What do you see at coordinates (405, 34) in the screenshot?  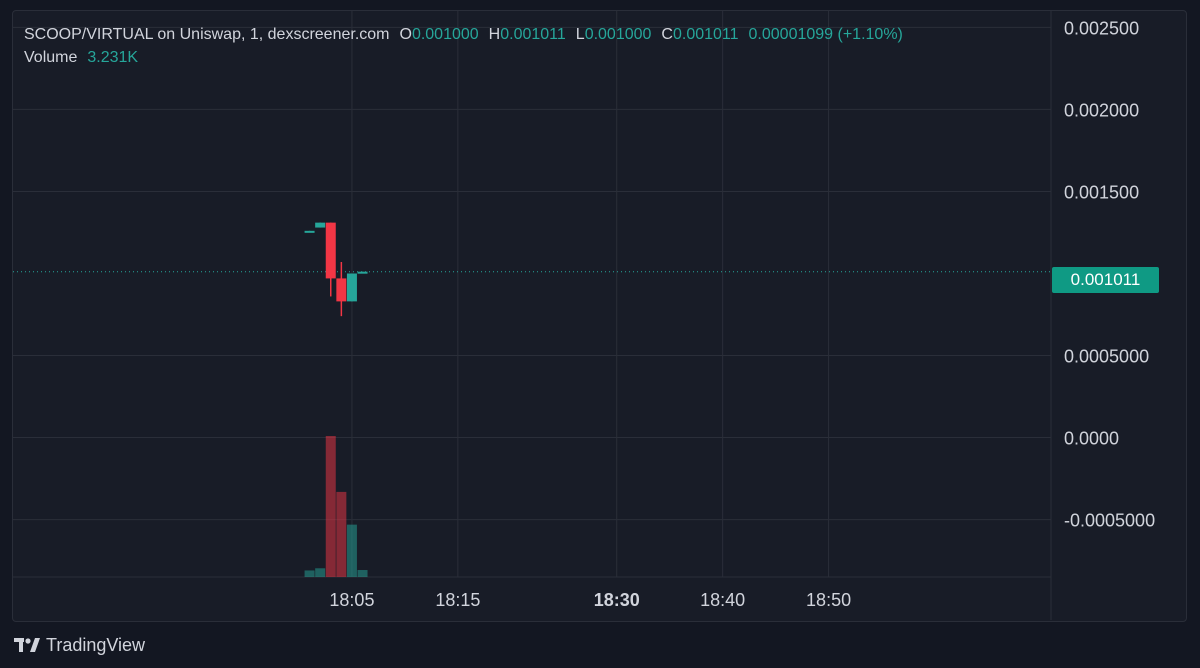 I see `legend-open-label: O` at bounding box center [405, 34].